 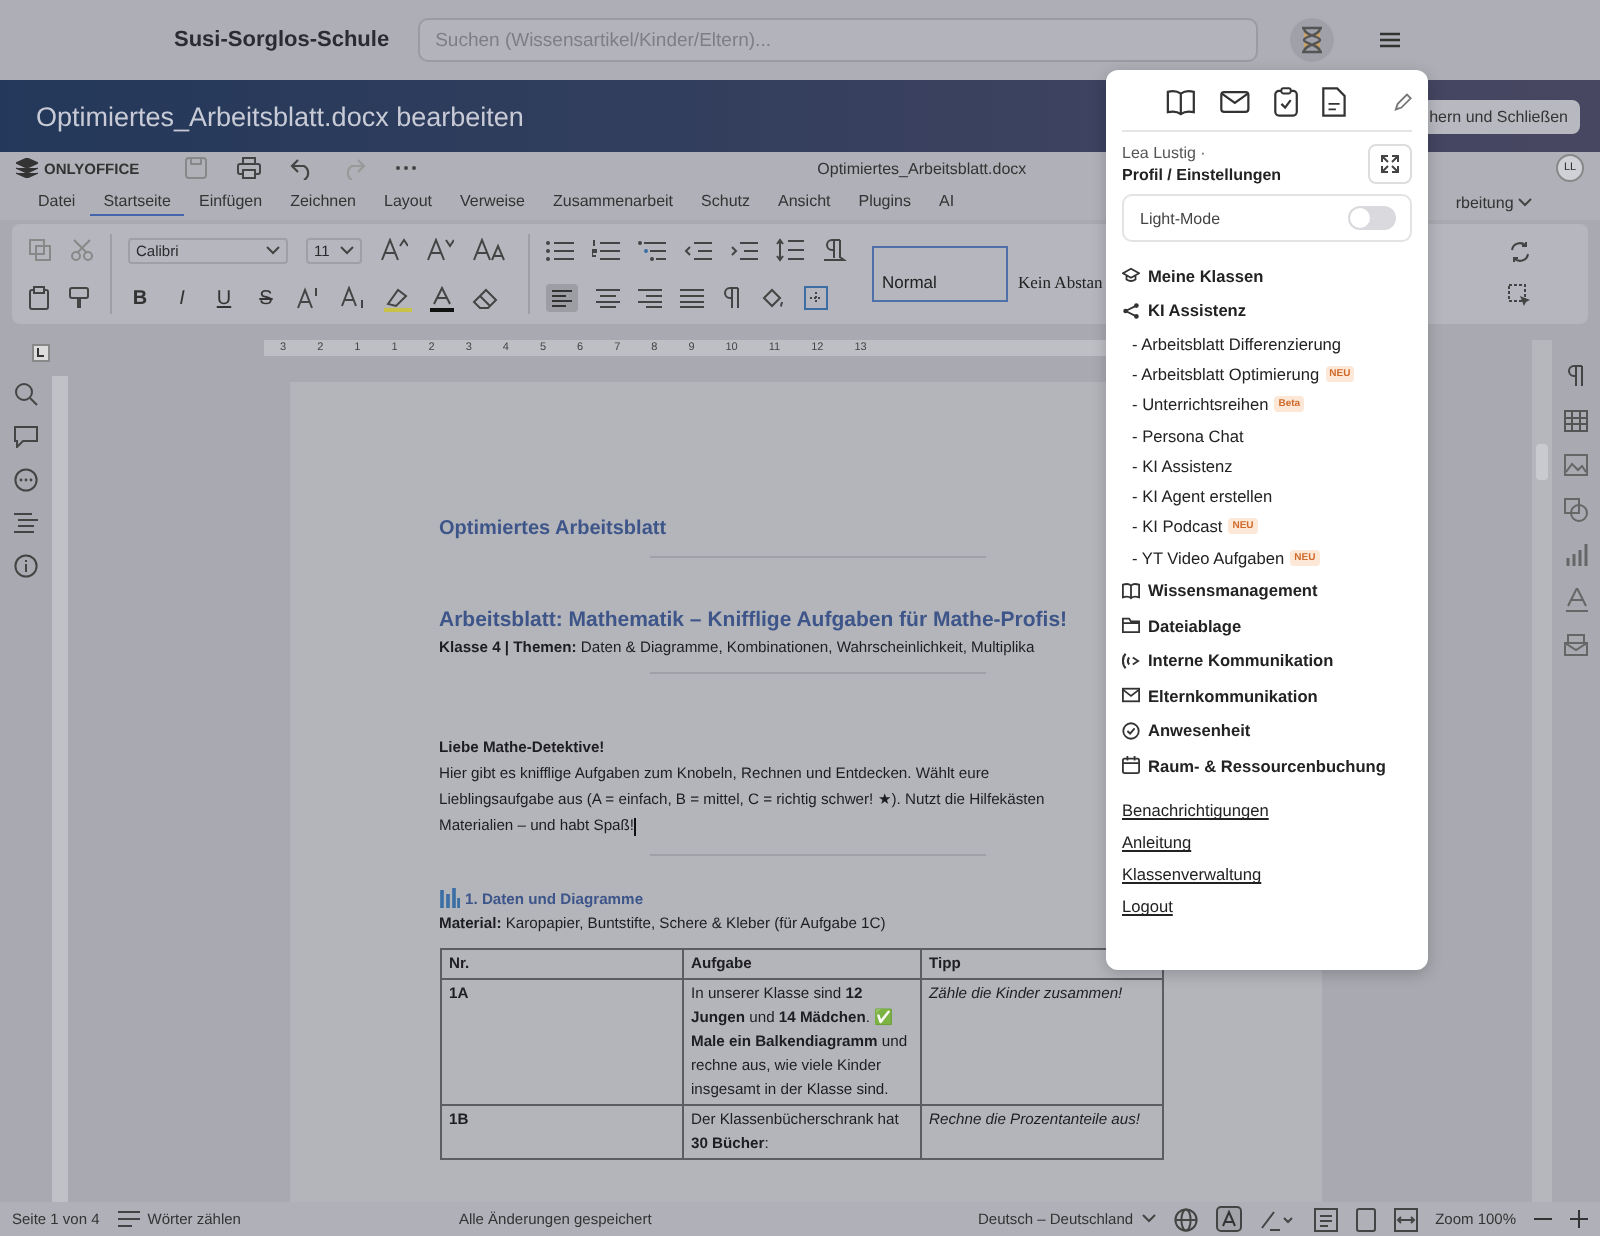 What do you see at coordinates (266, 298) in the screenshot?
I see `format-button: S` at bounding box center [266, 298].